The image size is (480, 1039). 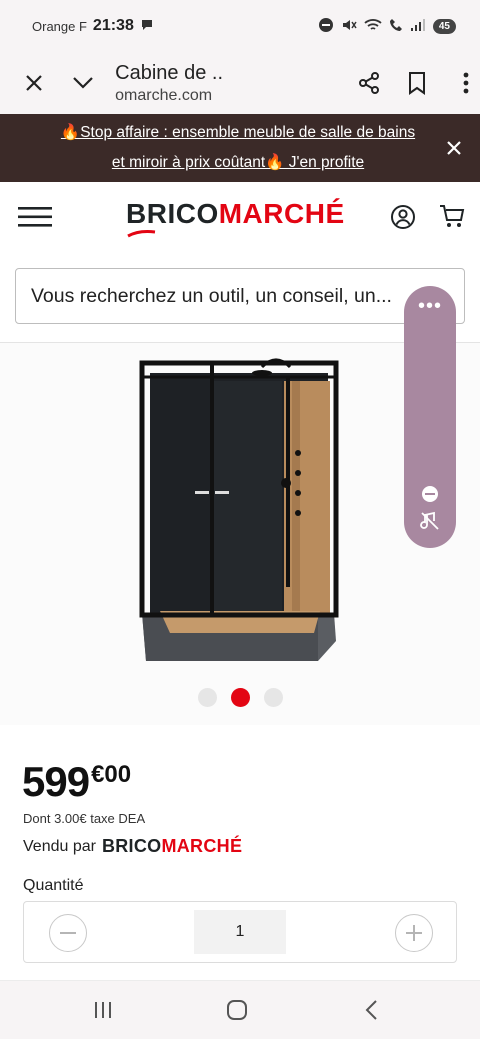 I want to click on bookmark-button, so click(x=417, y=83).